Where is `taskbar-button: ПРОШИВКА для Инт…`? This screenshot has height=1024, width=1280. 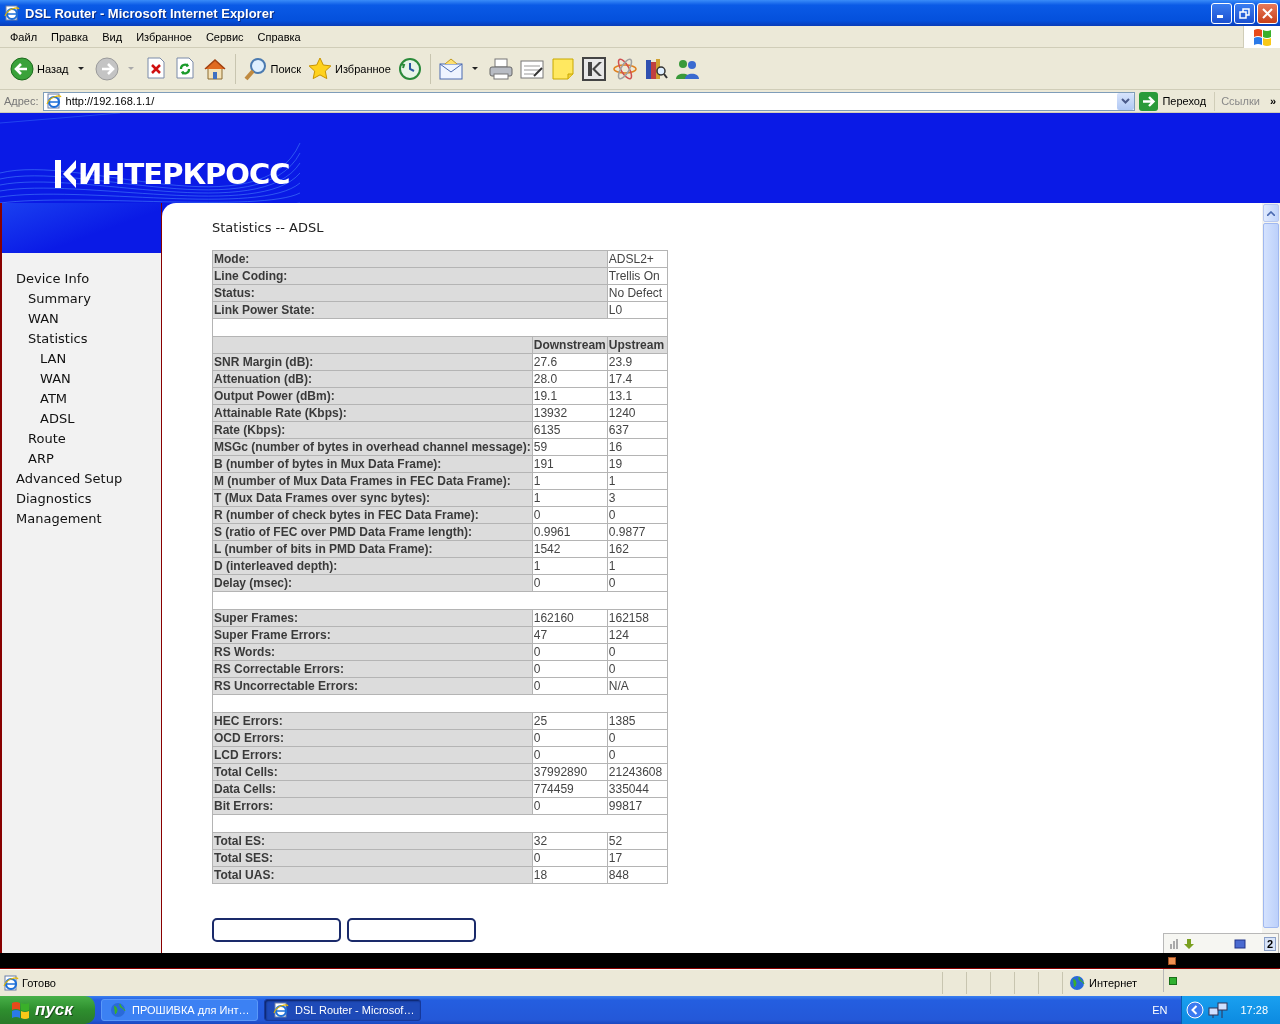 taskbar-button: ПРОШИВКА для Инт… is located at coordinates (179, 1010).